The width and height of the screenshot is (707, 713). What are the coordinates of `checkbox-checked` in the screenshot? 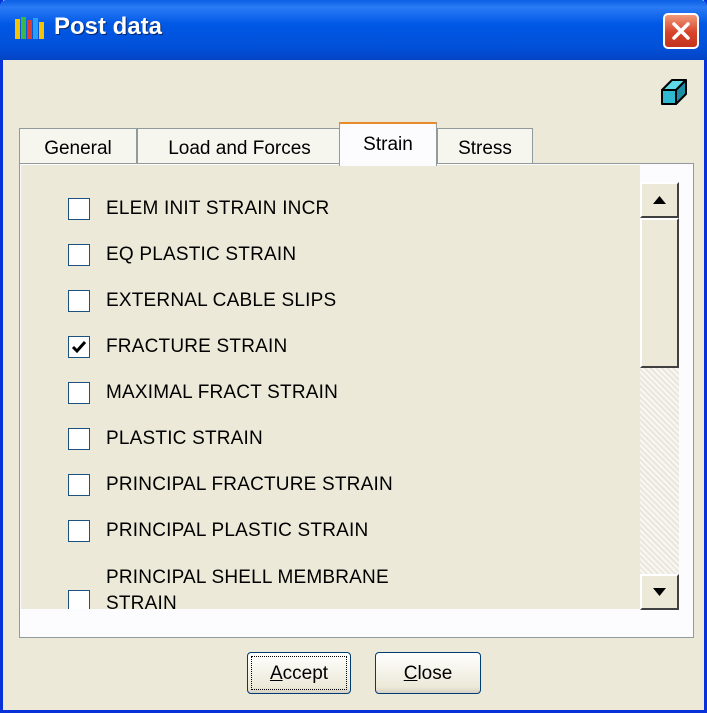 It's located at (79, 347).